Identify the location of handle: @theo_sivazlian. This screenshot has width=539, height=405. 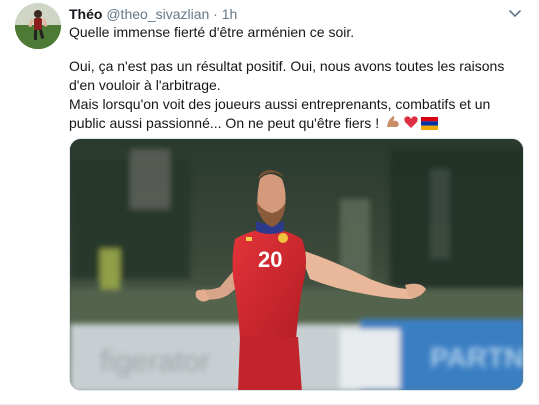
(157, 14).